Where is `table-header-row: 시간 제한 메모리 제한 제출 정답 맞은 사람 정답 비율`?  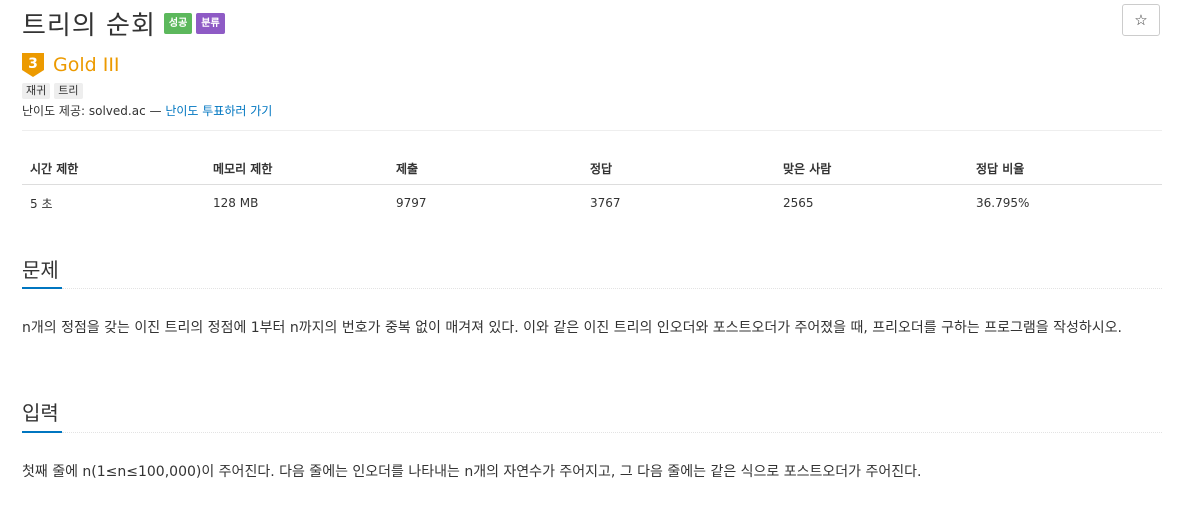 table-header-row: 시간 제한 메모리 제한 제출 정답 맞은 사람 정답 비율 is located at coordinates (592, 168).